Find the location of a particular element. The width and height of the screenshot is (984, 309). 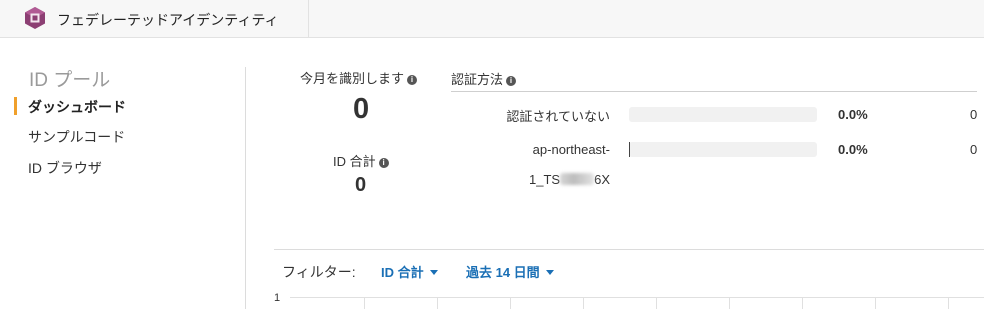

auth-methods-title: 認証方法 i is located at coordinates (484, 78).